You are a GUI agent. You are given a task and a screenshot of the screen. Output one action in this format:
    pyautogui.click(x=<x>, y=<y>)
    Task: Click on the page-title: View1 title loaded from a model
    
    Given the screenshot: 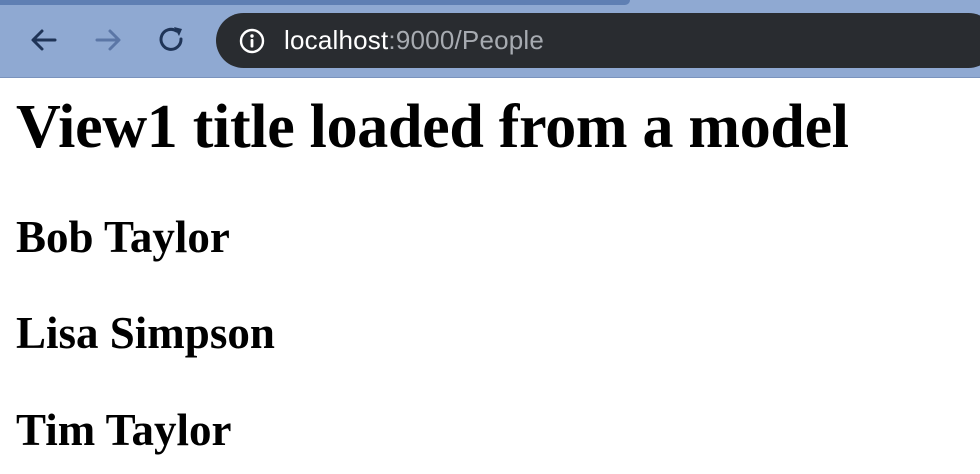 What is the action you would take?
    pyautogui.click(x=432, y=127)
    